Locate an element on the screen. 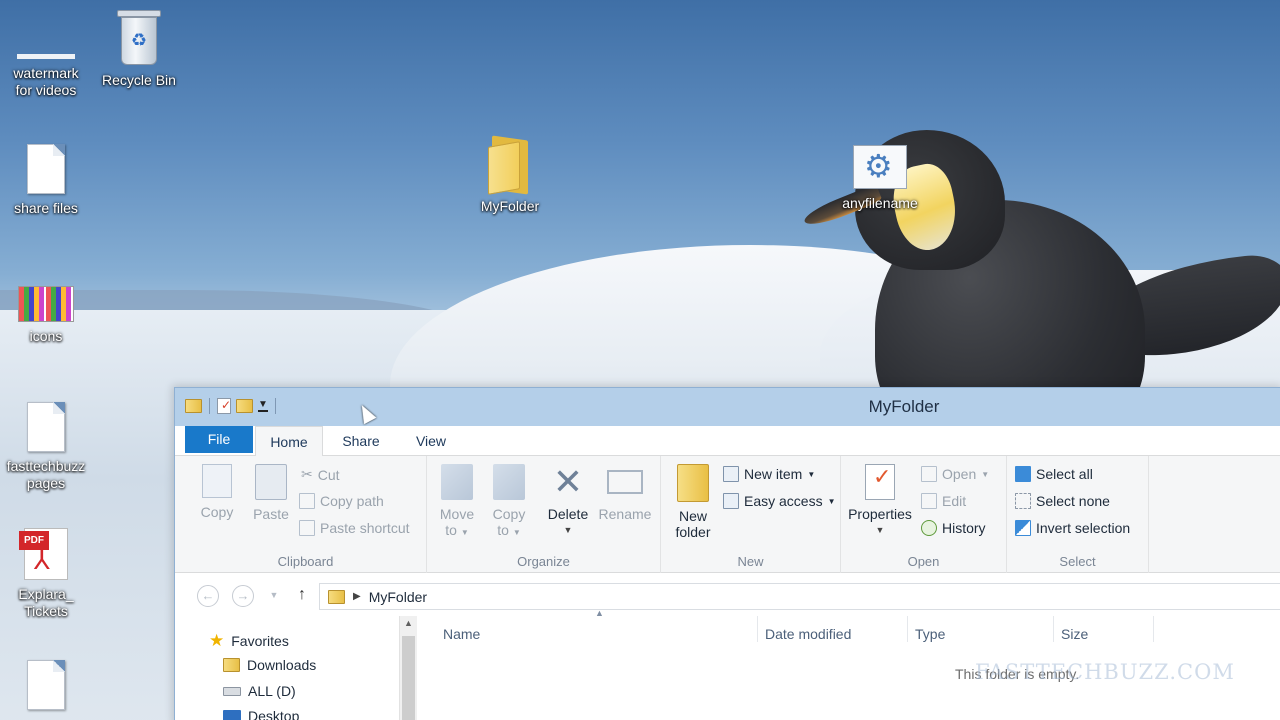  paste-icon is located at coordinates (271, 482).